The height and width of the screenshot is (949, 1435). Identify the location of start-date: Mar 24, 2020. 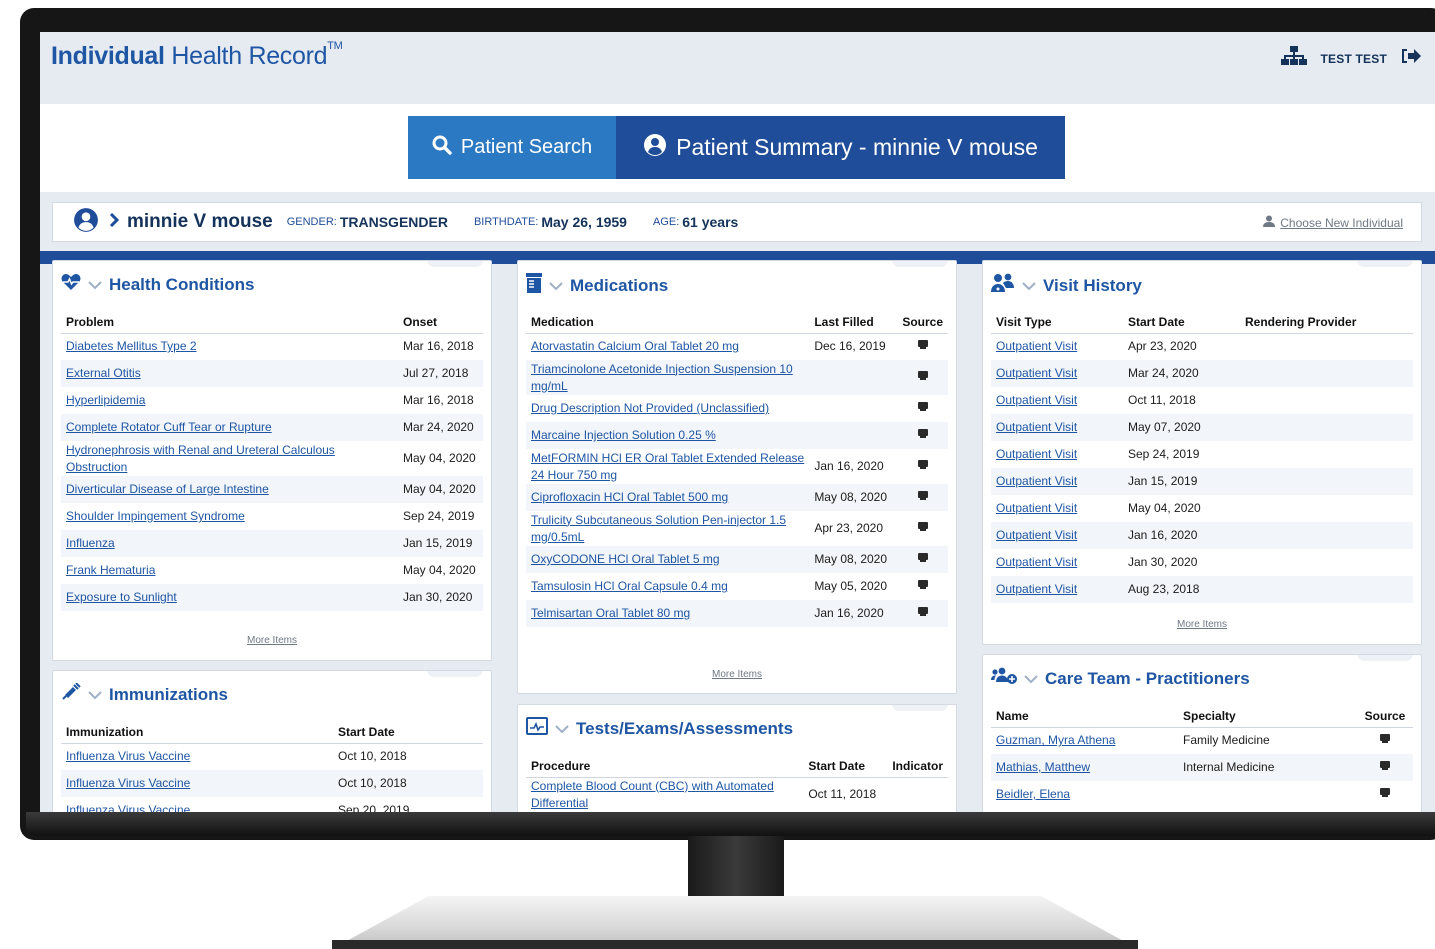
(1181, 373).